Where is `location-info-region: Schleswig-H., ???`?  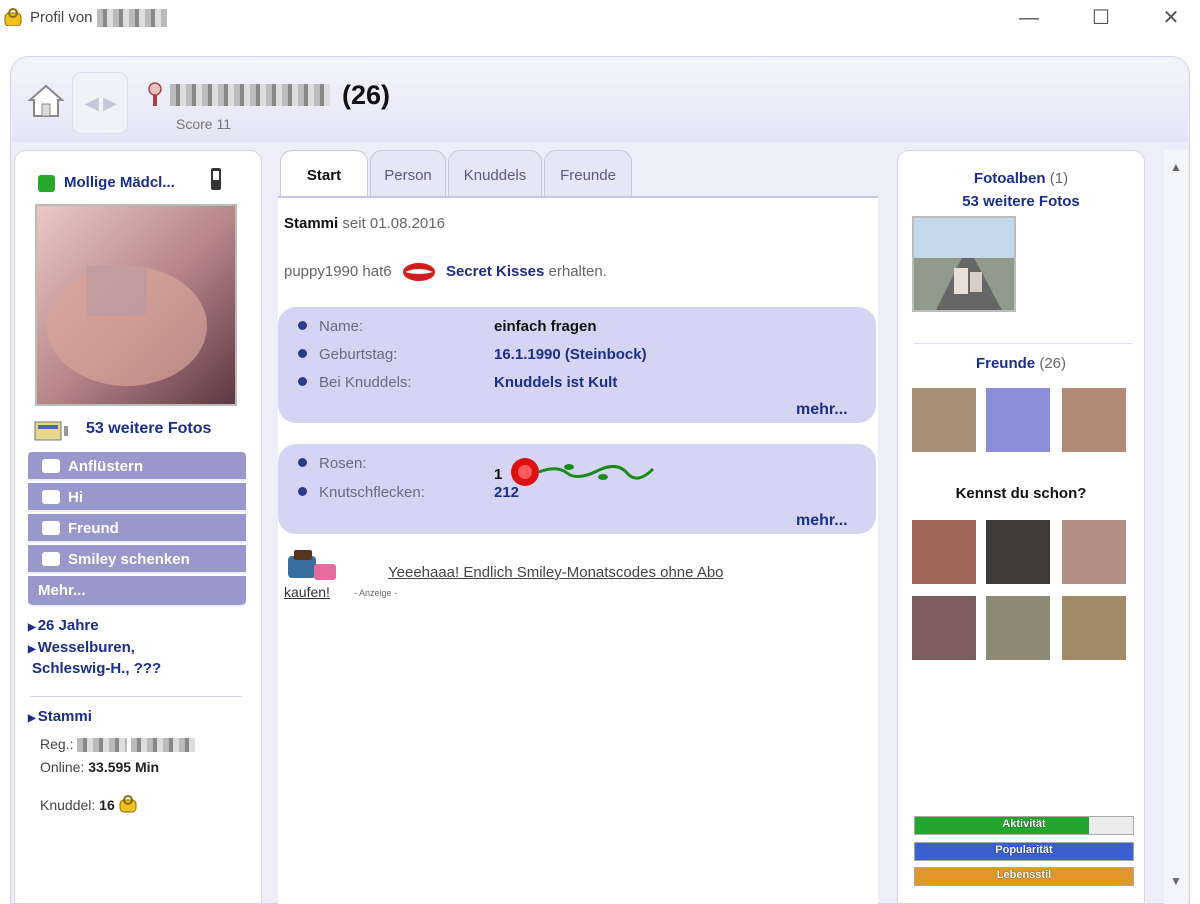
location-info-region: Schleswig-H., ??? is located at coordinates (97, 668).